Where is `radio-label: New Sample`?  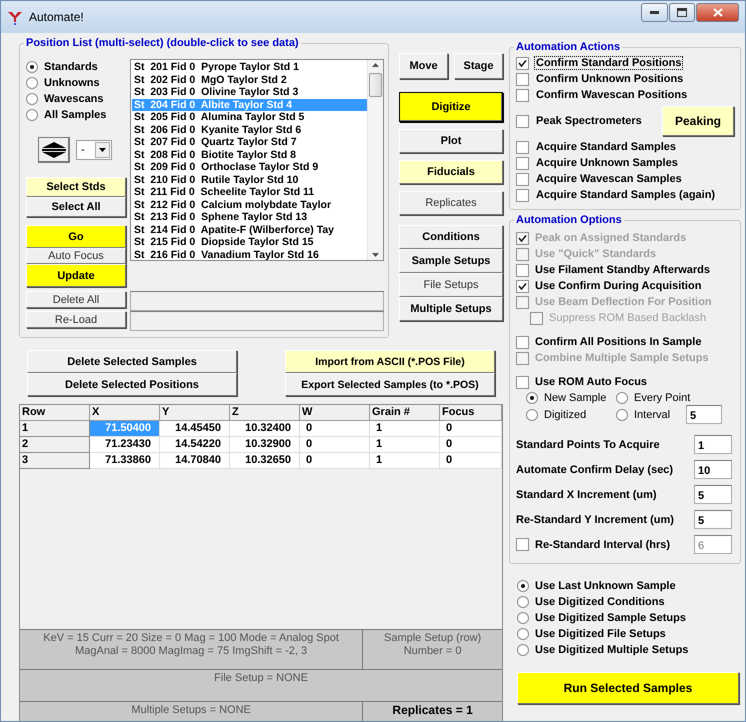
radio-label: New Sample is located at coordinates (575, 398).